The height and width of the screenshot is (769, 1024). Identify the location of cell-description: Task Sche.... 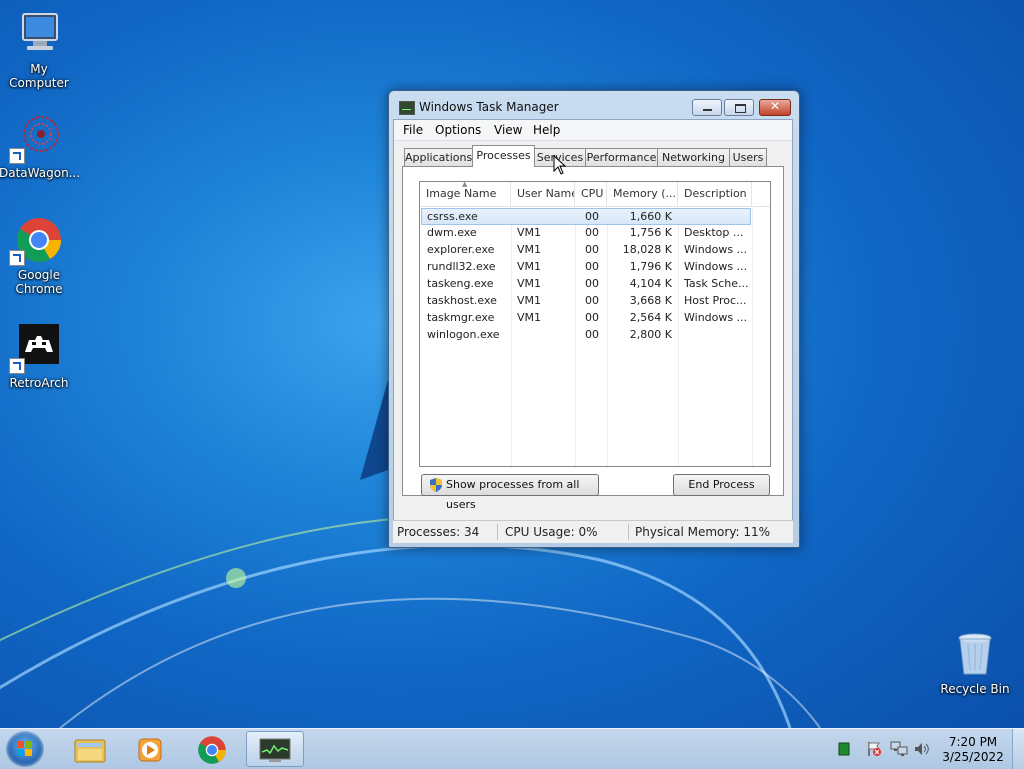
(716, 283).